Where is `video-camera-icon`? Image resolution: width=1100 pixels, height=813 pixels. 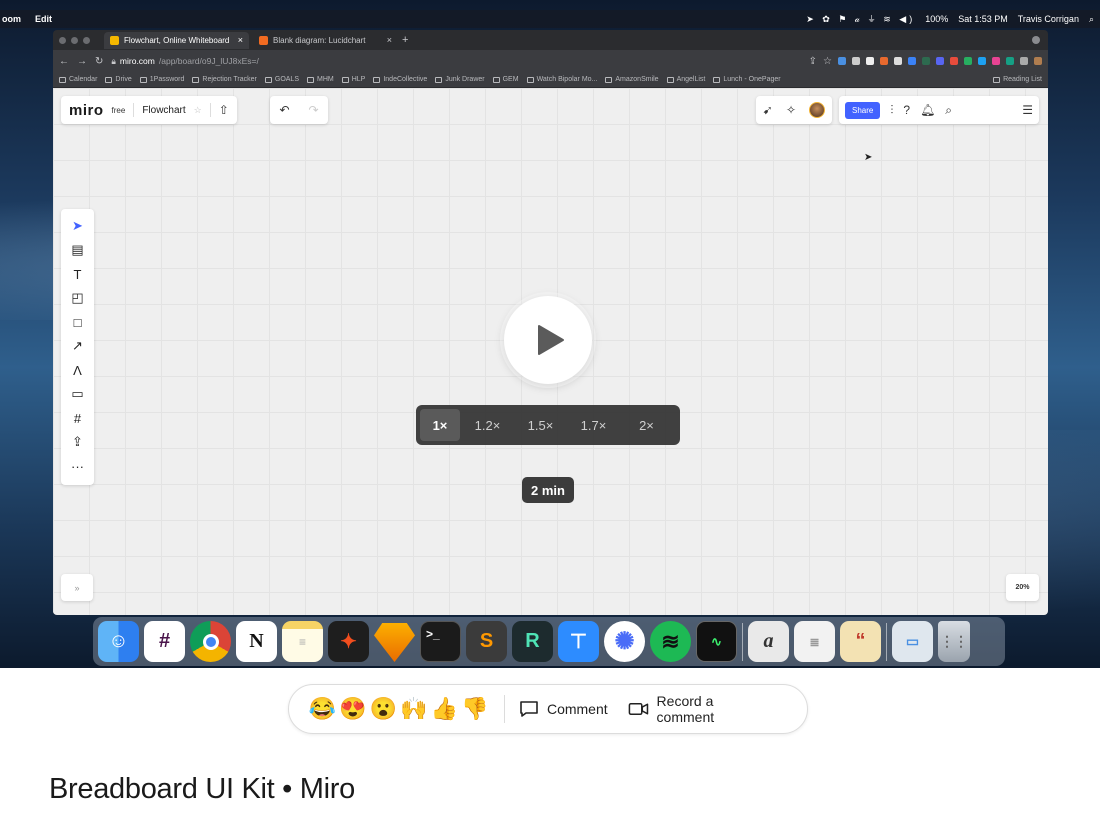 video-camera-icon is located at coordinates (638, 709).